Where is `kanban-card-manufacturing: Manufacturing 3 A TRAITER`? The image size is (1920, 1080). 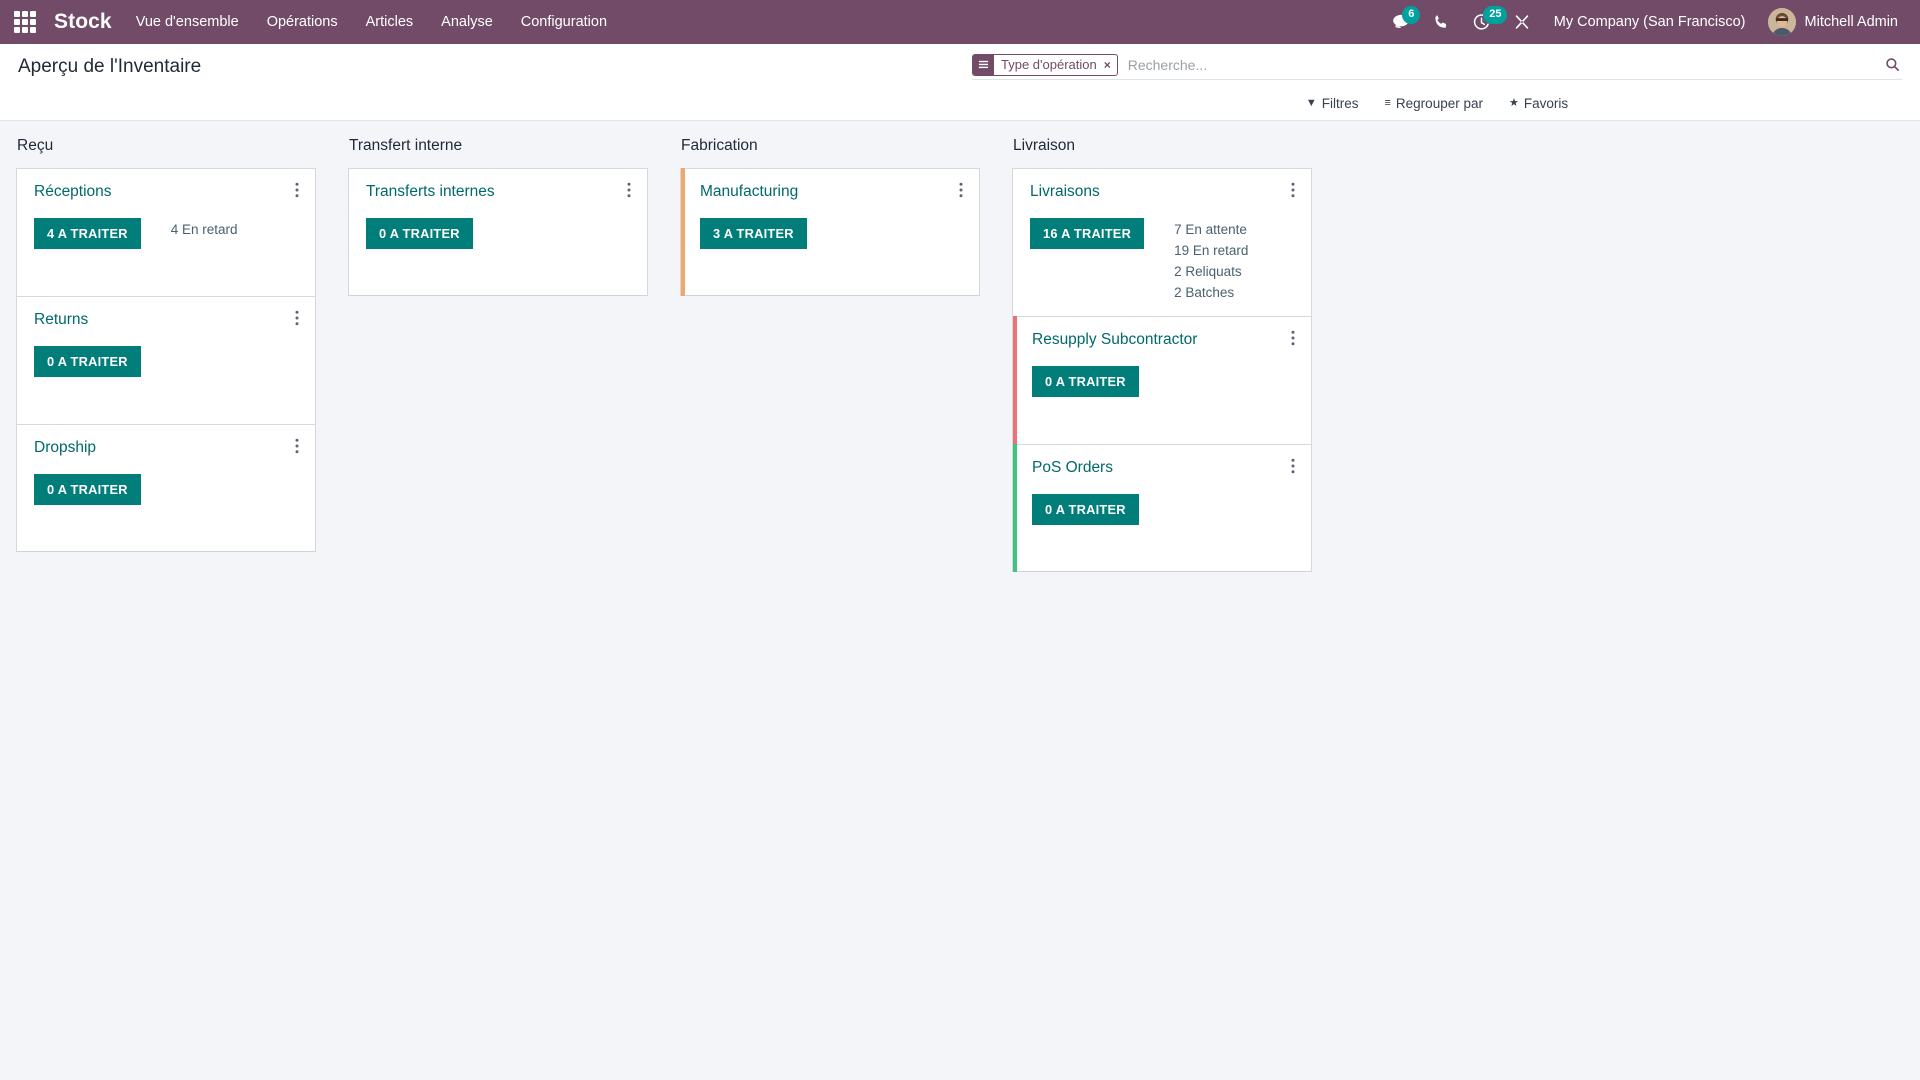
kanban-card-manufacturing: Manufacturing 3 A TRAITER is located at coordinates (830, 232).